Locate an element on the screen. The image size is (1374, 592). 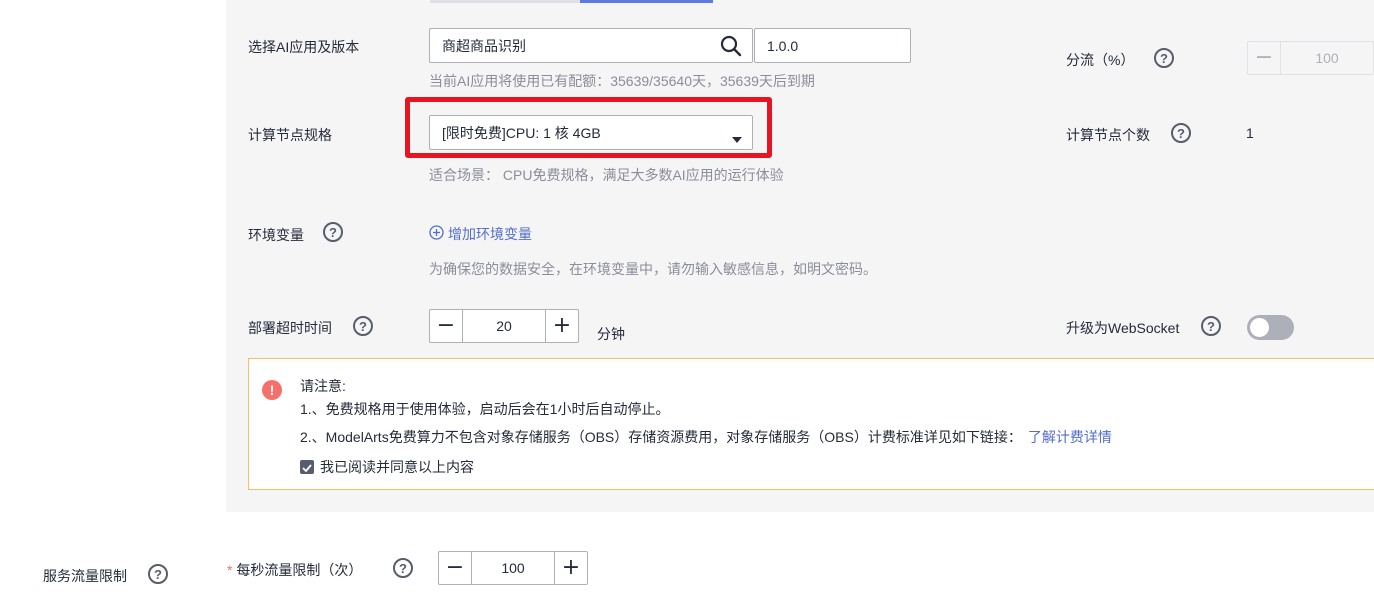
node-spec-label: 计算节点规格 is located at coordinates (290, 135).